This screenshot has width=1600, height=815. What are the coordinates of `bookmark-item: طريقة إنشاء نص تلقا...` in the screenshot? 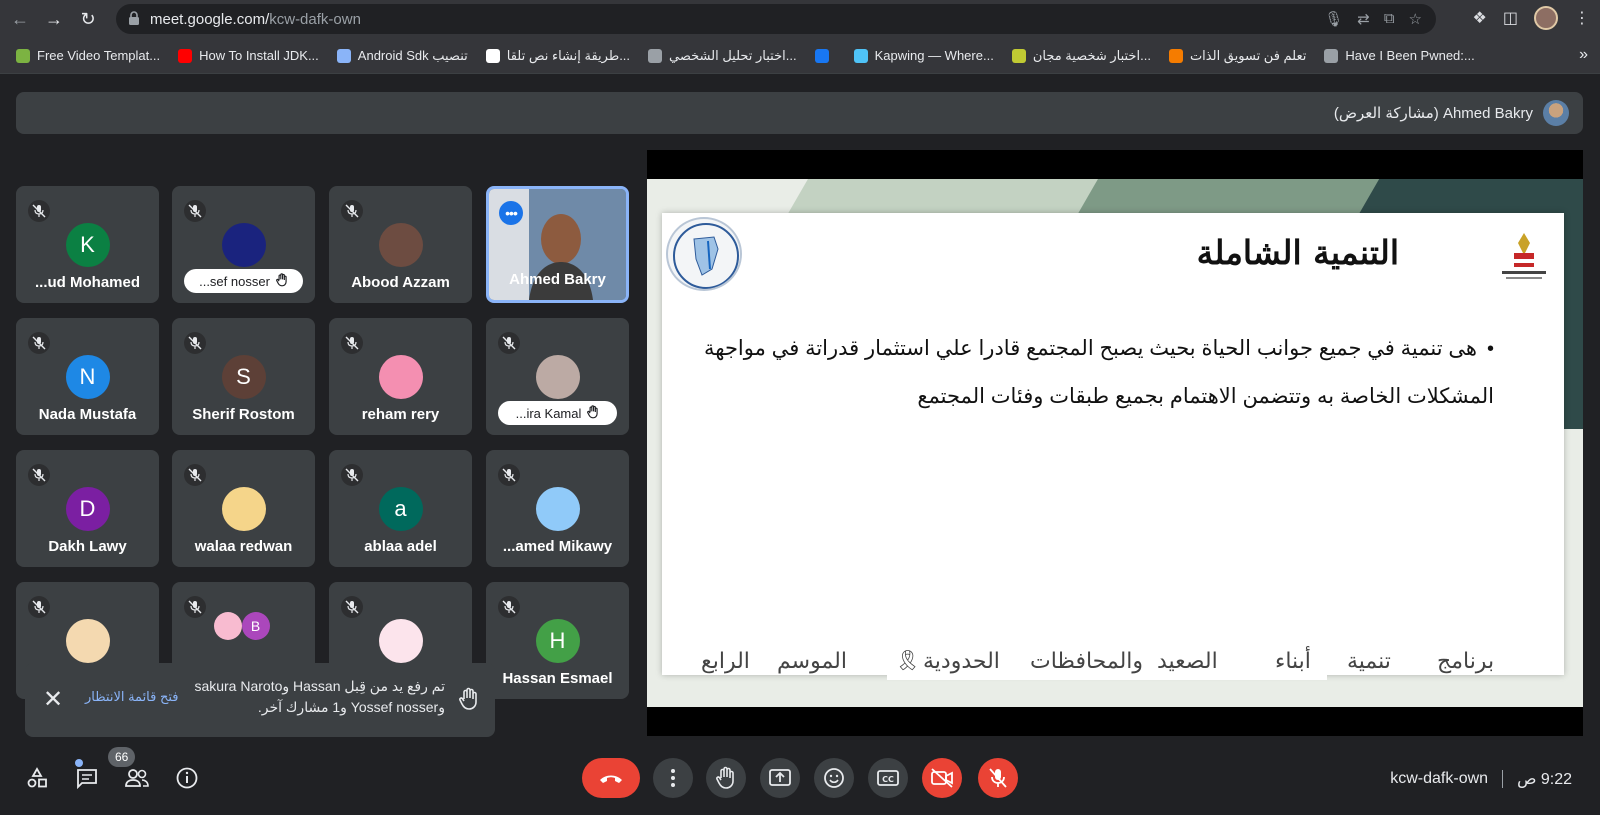 It's located at (557, 56).